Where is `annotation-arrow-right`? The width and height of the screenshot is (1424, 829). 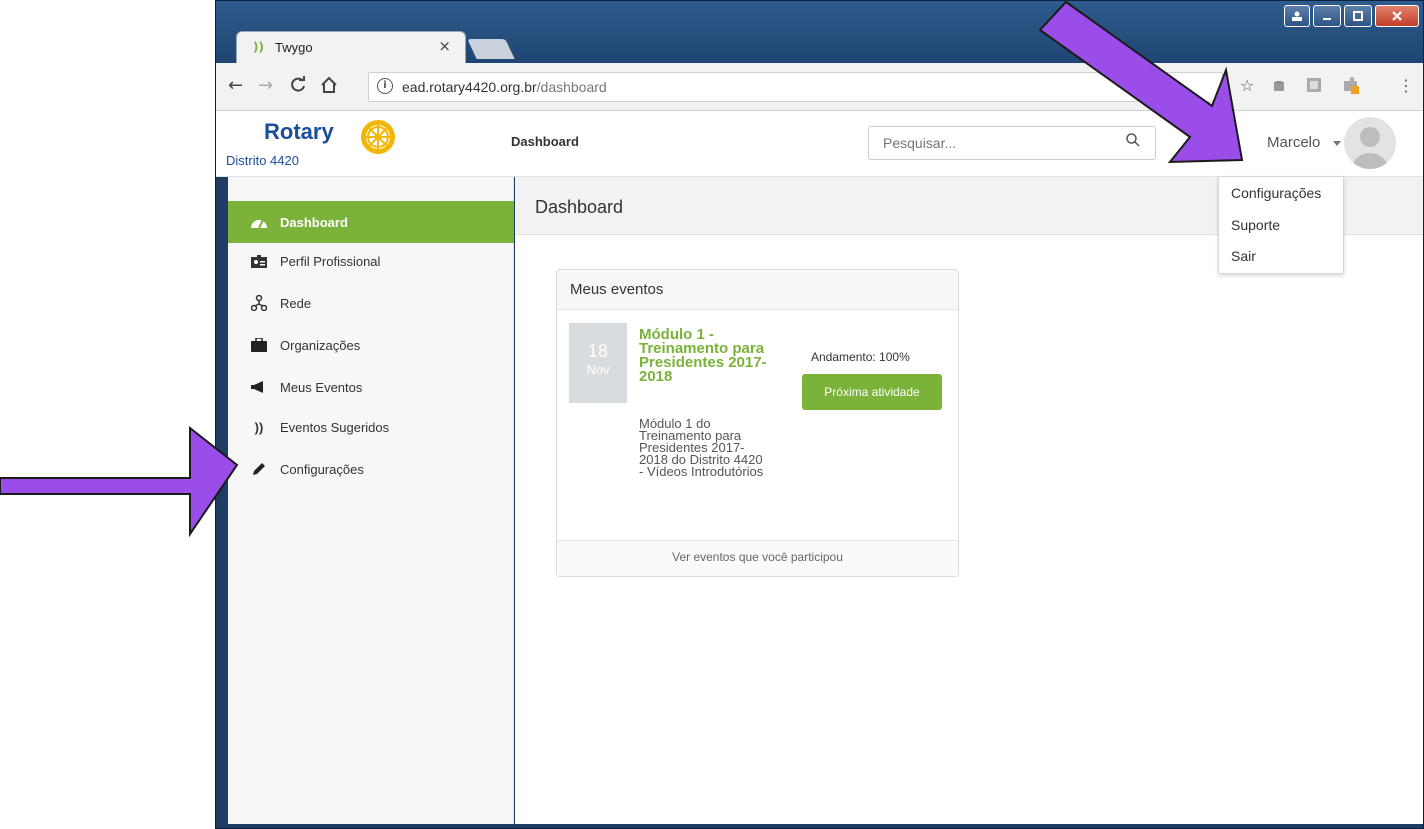
annotation-arrow-right is located at coordinates (1141, 82).